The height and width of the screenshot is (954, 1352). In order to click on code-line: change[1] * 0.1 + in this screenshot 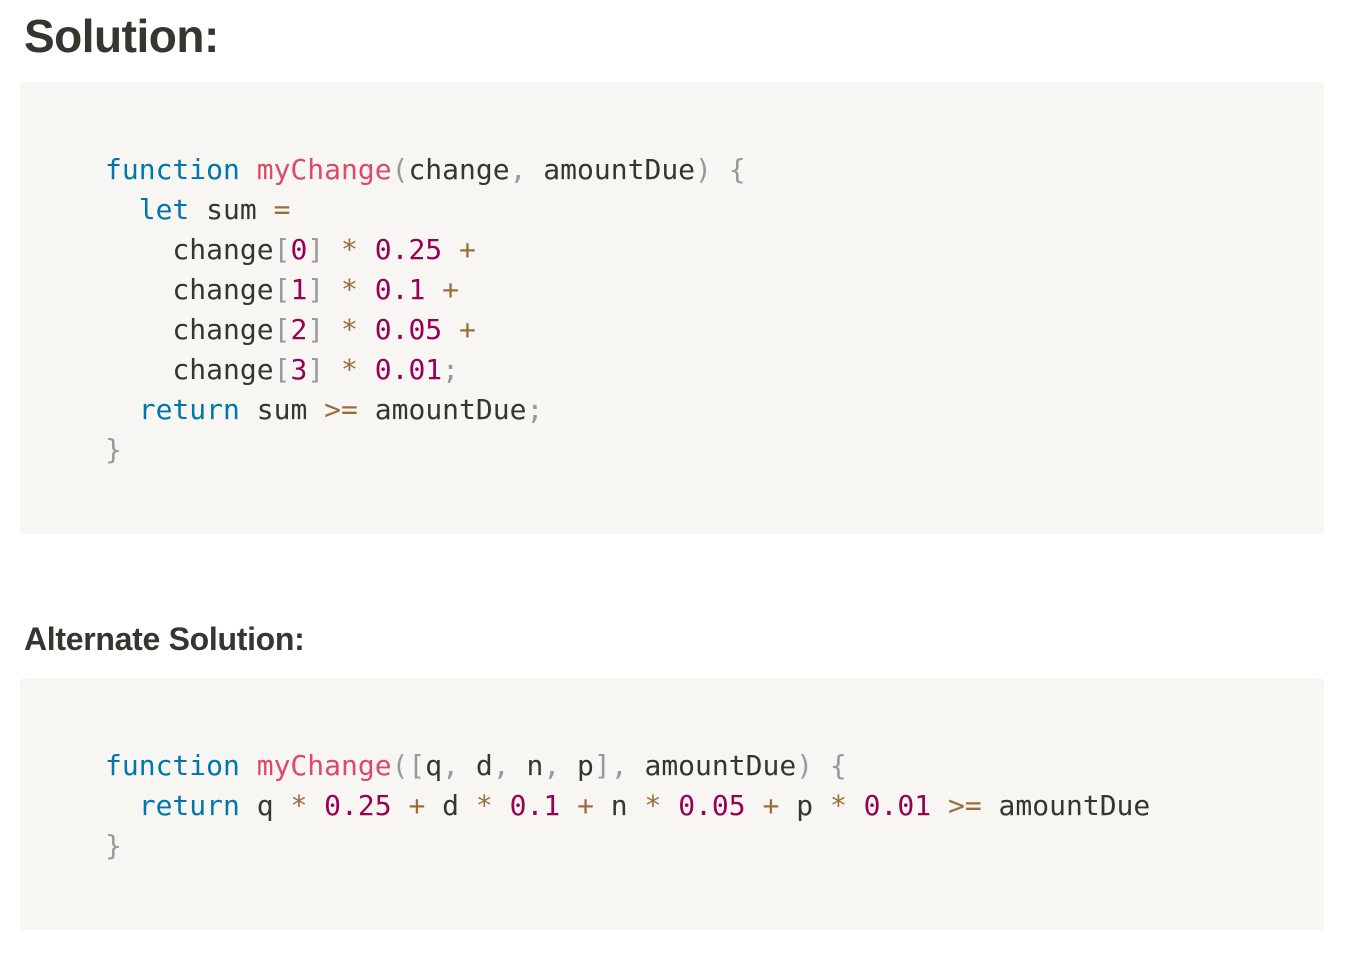, I will do `click(282, 289)`.